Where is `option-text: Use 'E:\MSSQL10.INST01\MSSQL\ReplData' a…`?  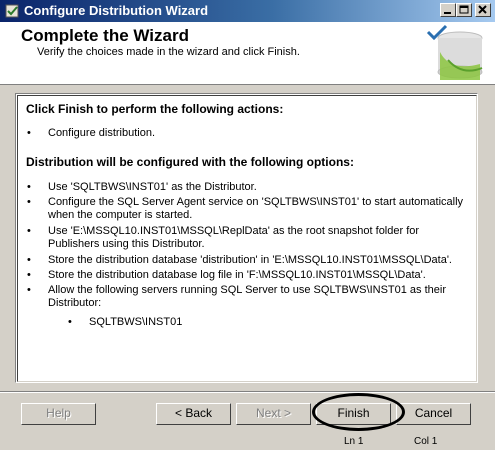
option-text: Use 'E:\MSSQL10.INST01\MSSQL\ReplData' a… is located at coordinates (234, 237).